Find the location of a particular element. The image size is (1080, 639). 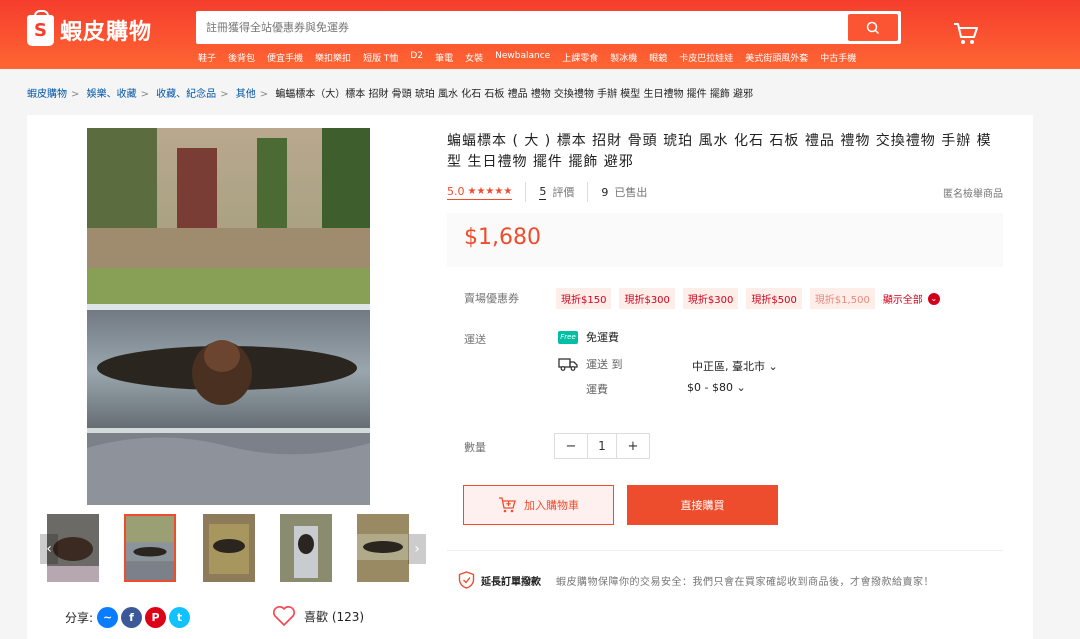

rating-link: 5.0 ★★★★★ is located at coordinates (480, 192).